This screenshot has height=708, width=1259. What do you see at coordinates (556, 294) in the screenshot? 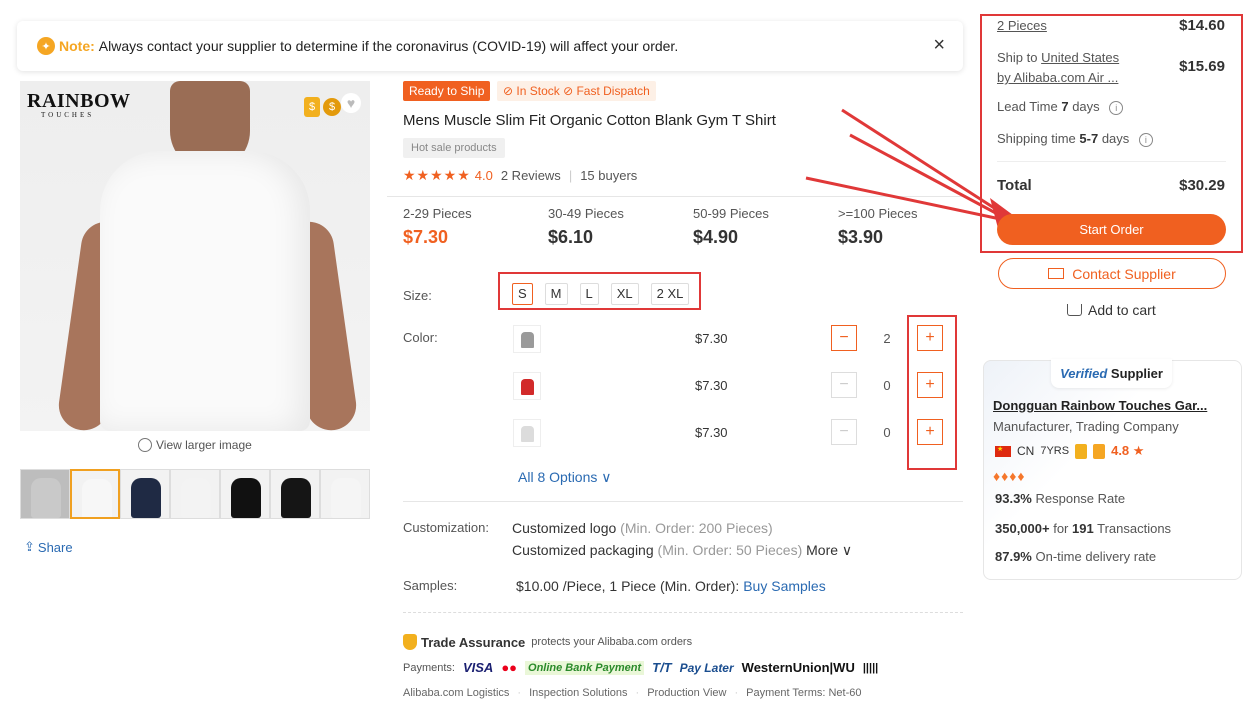
I see `size-option-m: M` at bounding box center [556, 294].